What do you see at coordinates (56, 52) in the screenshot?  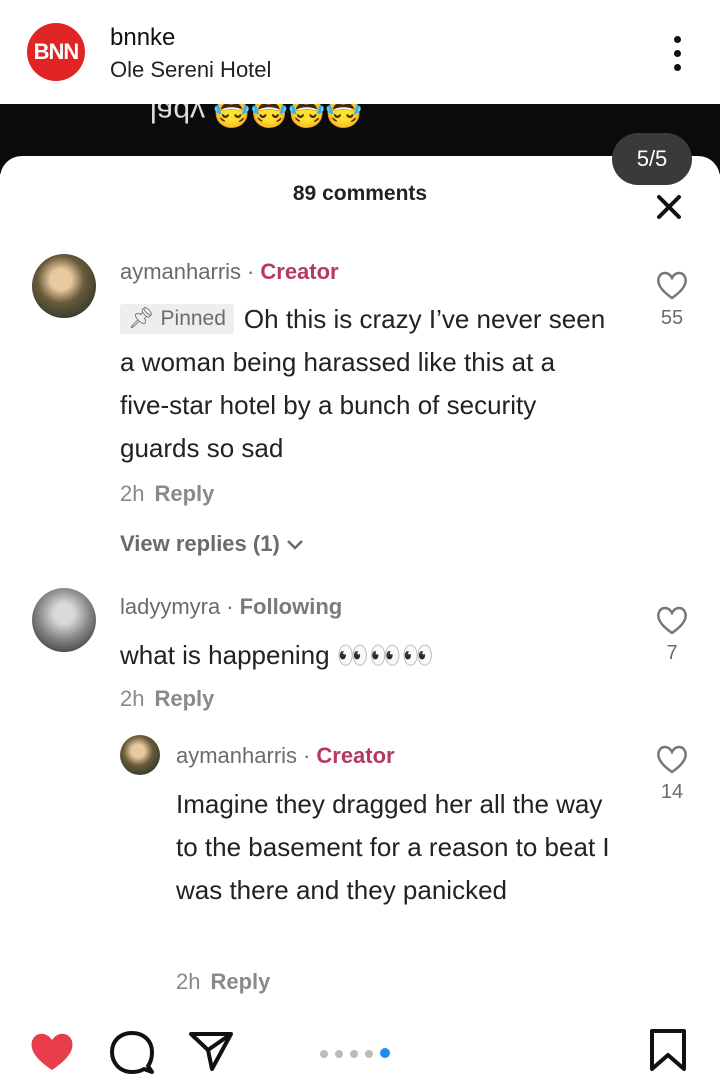 I see `account-avatar: BNN` at bounding box center [56, 52].